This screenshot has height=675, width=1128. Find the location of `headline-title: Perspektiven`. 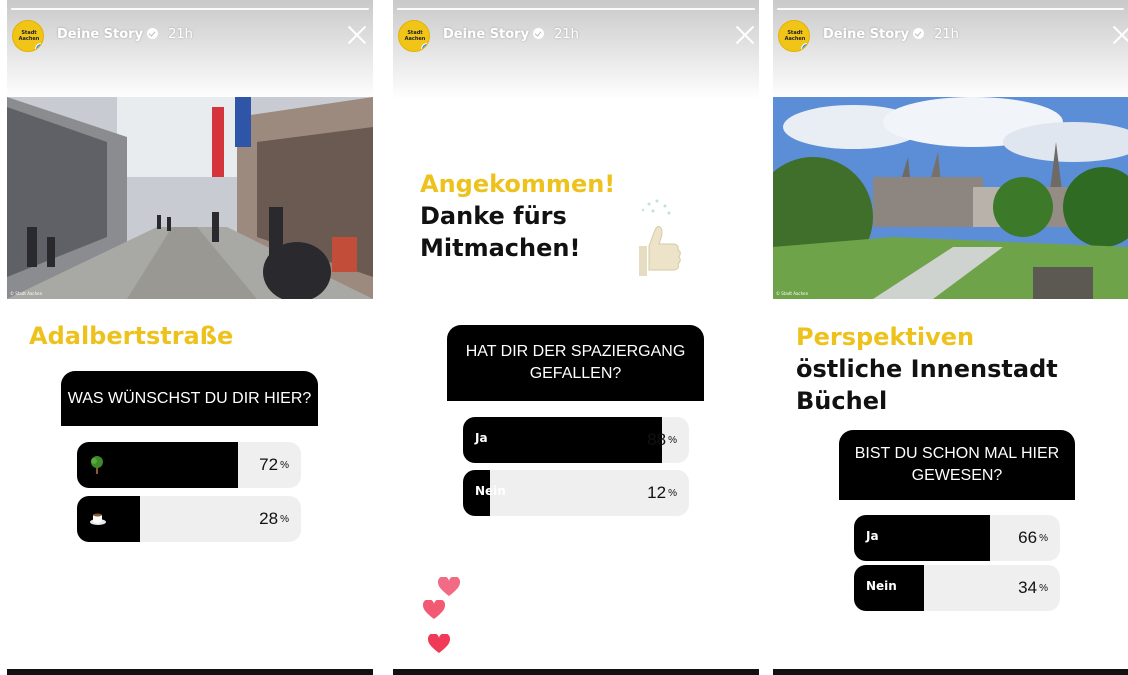

headline-title: Perspektiven is located at coordinates (885, 337).